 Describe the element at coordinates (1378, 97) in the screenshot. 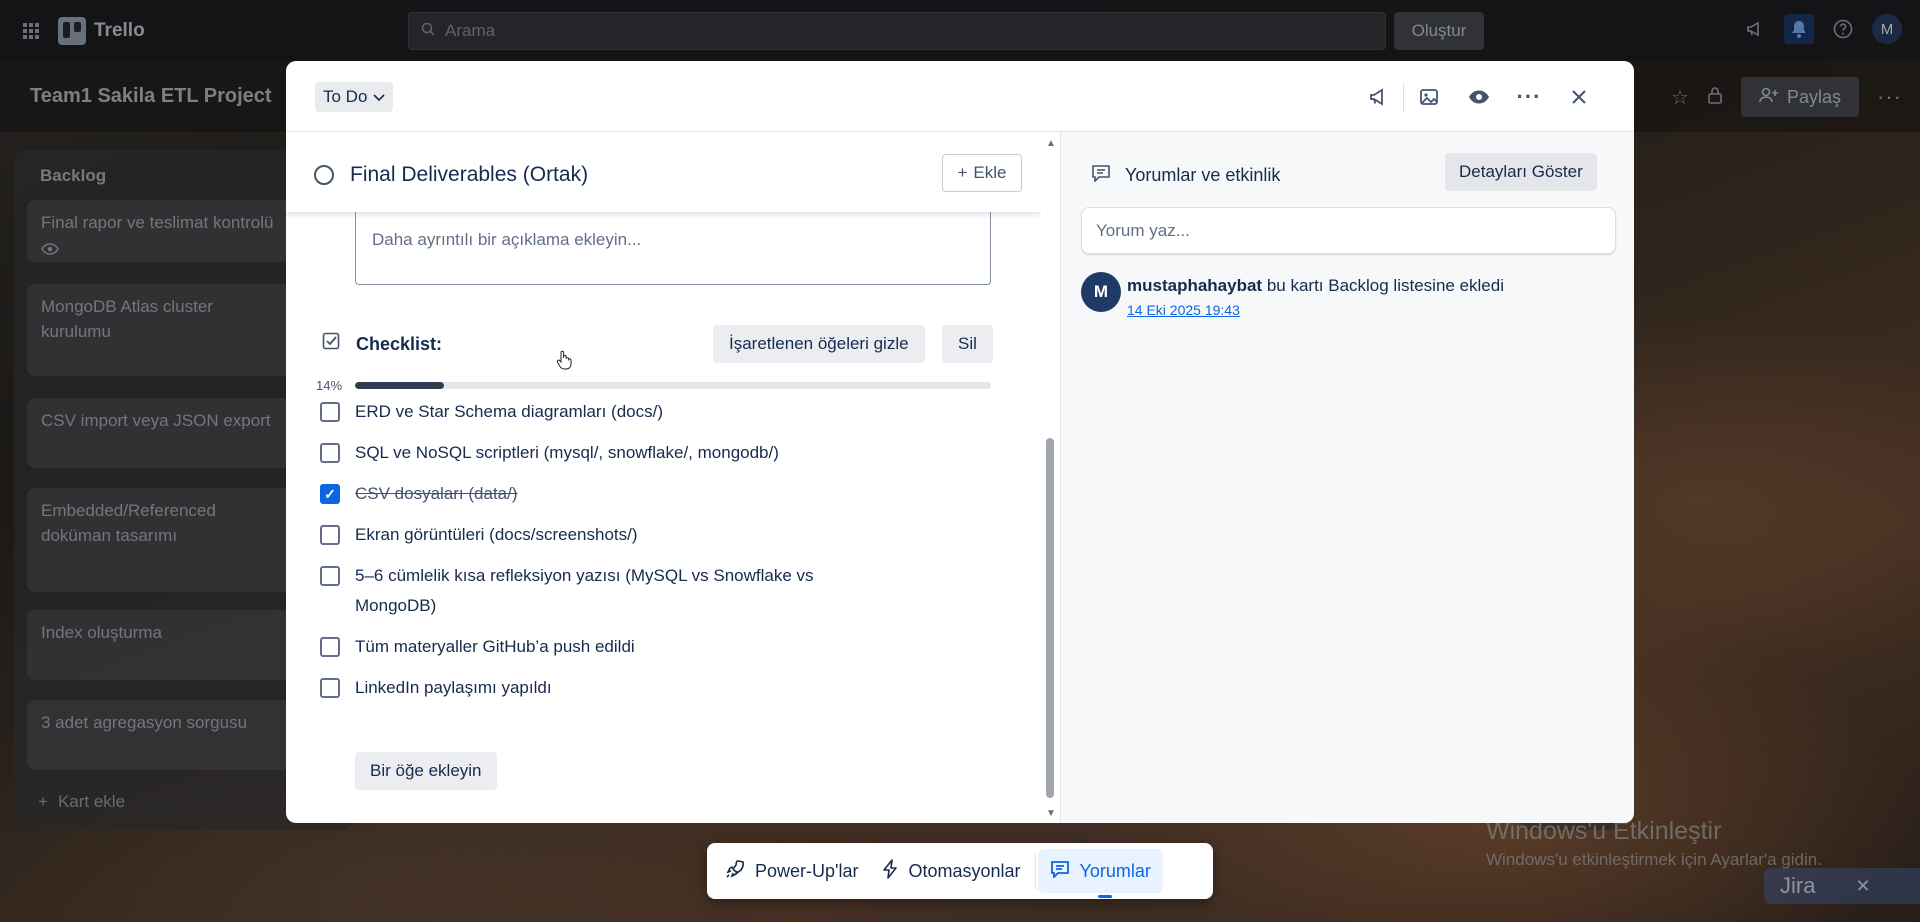

I see `megaphone-icon` at that location.